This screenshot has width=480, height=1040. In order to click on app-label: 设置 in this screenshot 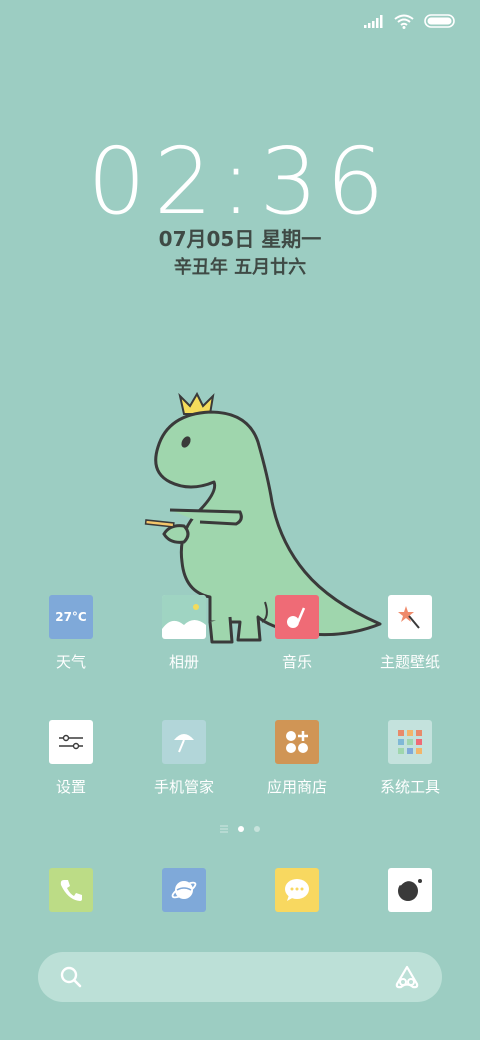, I will do `click(70, 787)`.